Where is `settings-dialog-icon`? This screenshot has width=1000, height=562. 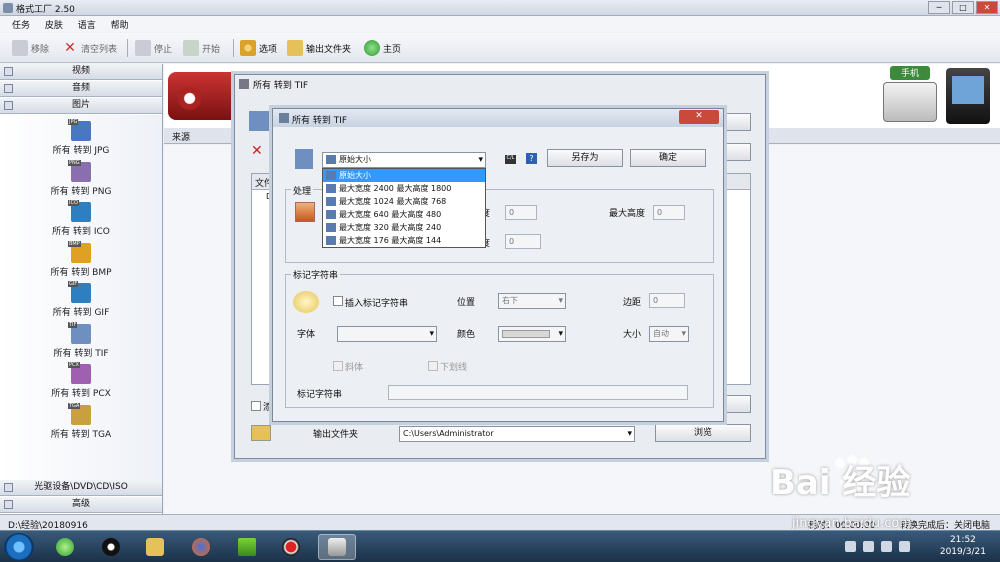
settings-dialog-icon is located at coordinates (284, 118).